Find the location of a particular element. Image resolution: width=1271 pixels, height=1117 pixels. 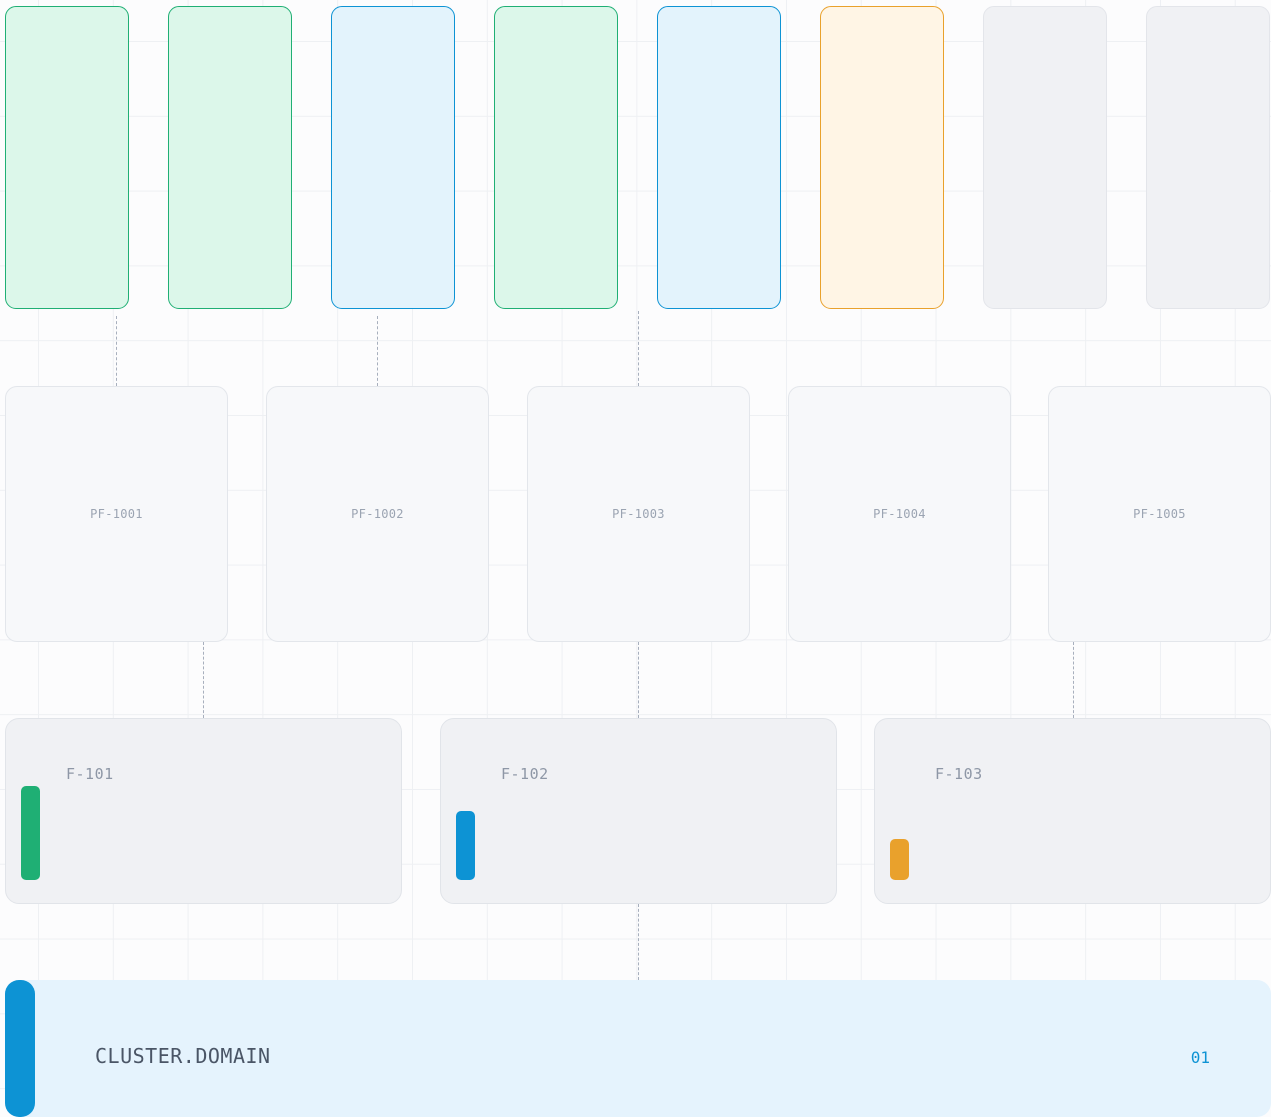

cluster-domain-bar: CLUSTER.DOMAIN 01 is located at coordinates (638, 1048).